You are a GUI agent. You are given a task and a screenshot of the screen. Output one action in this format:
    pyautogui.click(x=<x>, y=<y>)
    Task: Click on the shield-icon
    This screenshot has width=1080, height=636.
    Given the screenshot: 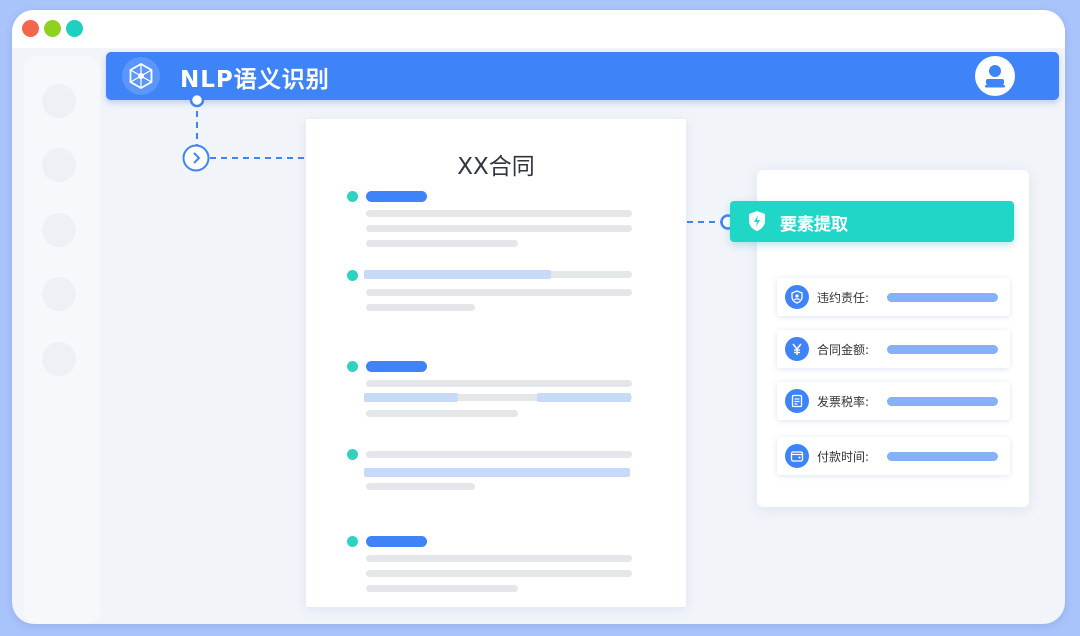 What is the action you would take?
    pyautogui.click(x=757, y=221)
    